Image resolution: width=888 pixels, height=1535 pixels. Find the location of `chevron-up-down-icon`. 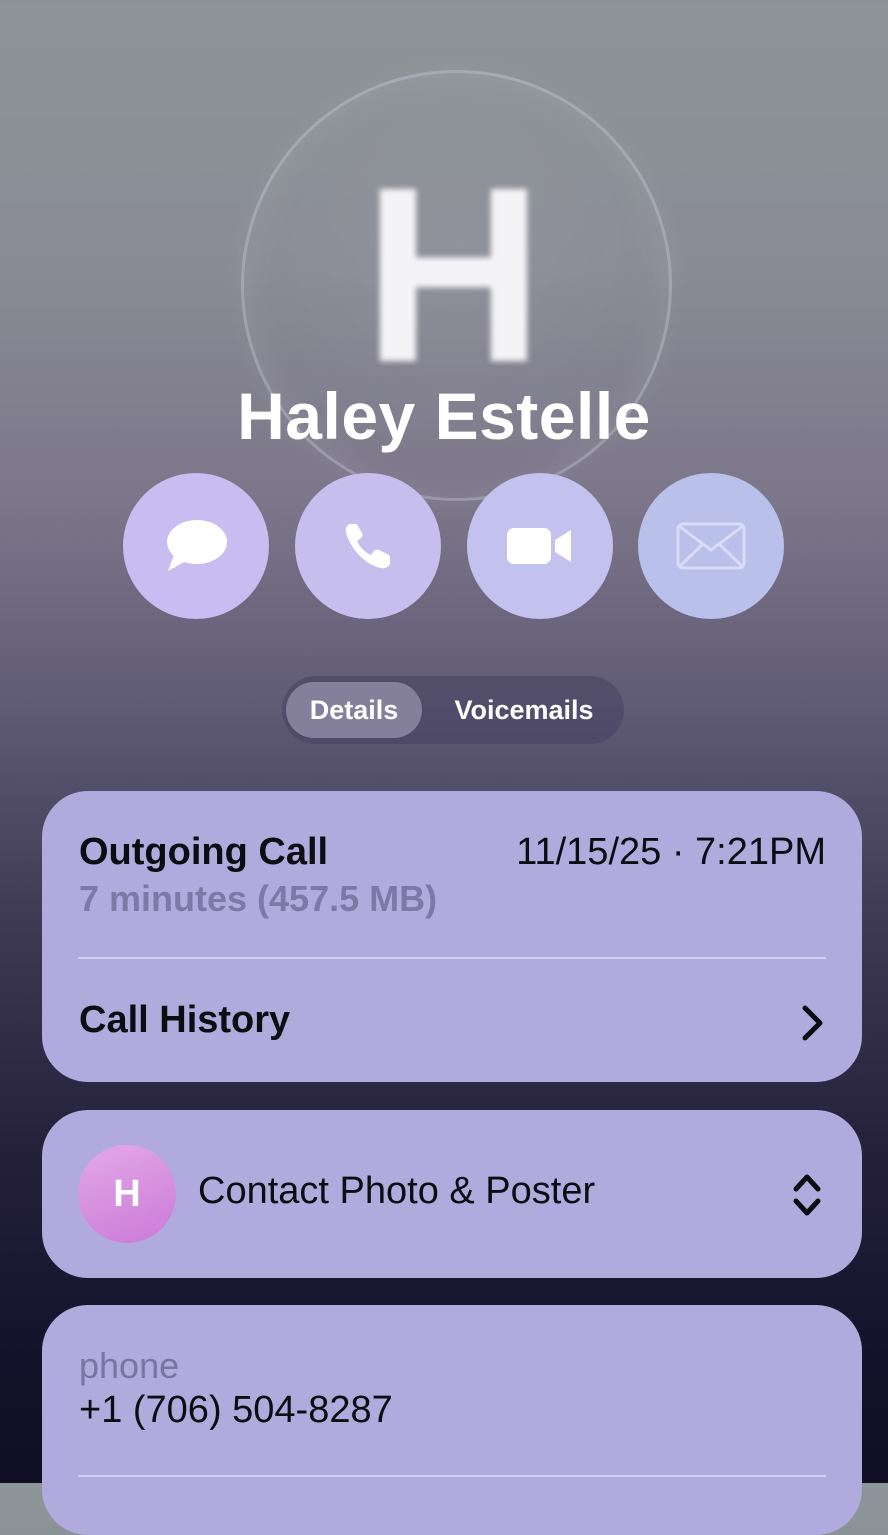

chevron-up-down-icon is located at coordinates (807, 1197).